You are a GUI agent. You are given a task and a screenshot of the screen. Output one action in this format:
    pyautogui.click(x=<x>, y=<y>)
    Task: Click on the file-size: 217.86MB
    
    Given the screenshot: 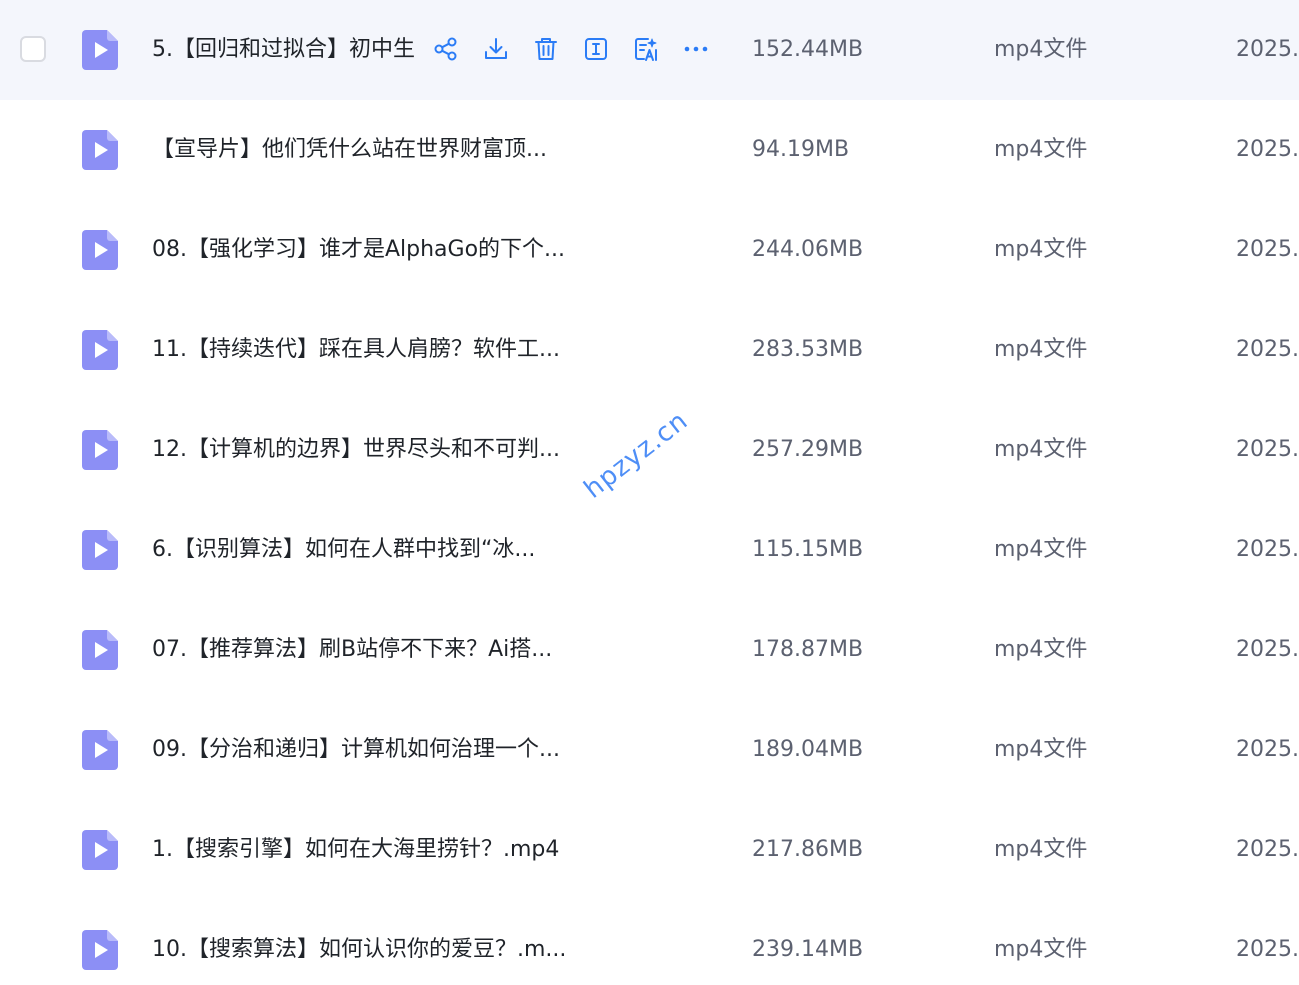 What is the action you would take?
    pyautogui.click(x=808, y=849)
    